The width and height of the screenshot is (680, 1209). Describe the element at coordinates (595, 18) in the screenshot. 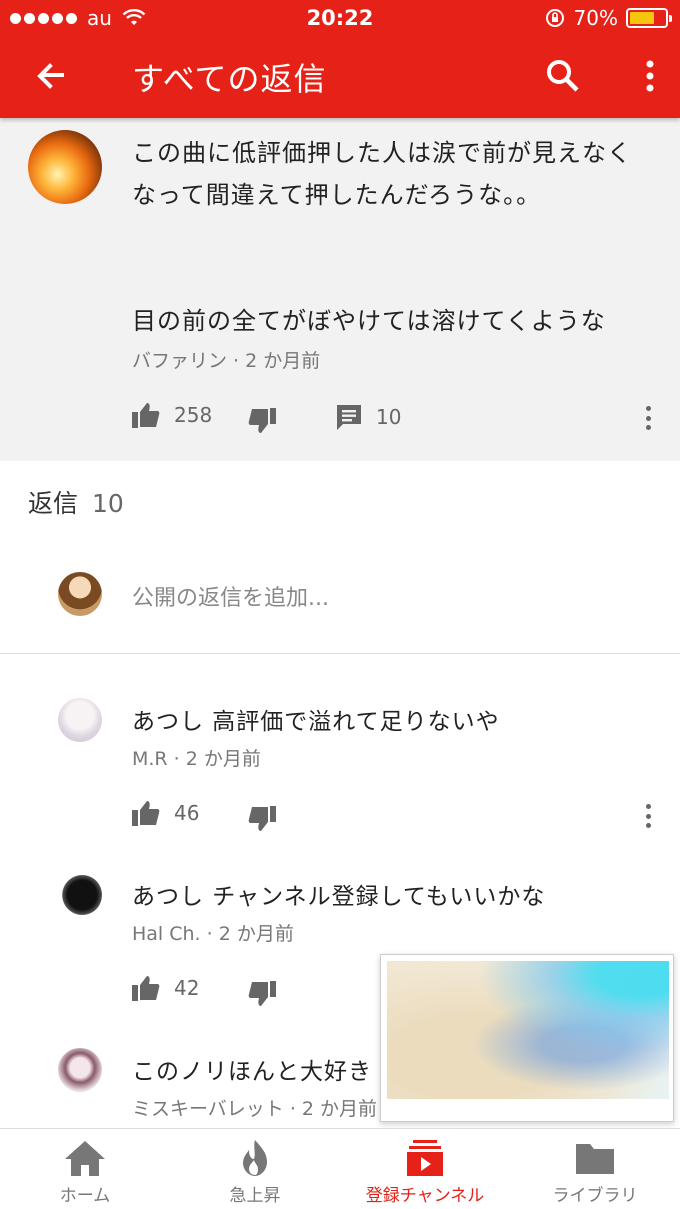

I see `battery-percent: 70%` at that location.